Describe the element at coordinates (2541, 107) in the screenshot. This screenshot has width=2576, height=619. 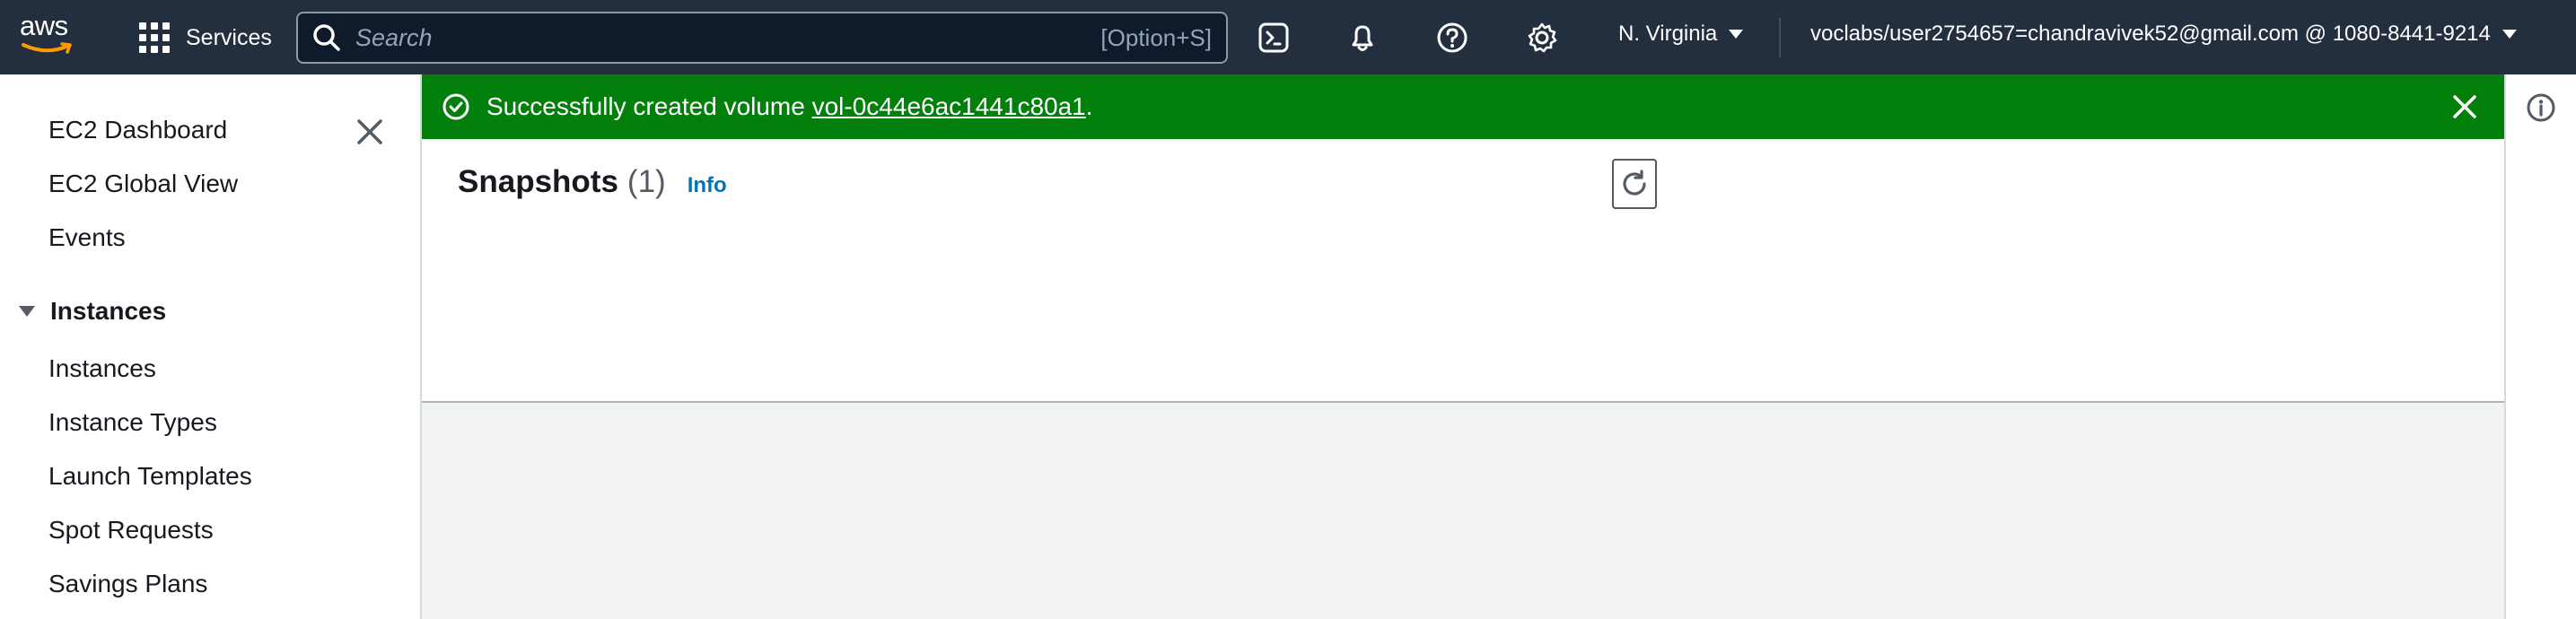
I see `info-icon` at that location.